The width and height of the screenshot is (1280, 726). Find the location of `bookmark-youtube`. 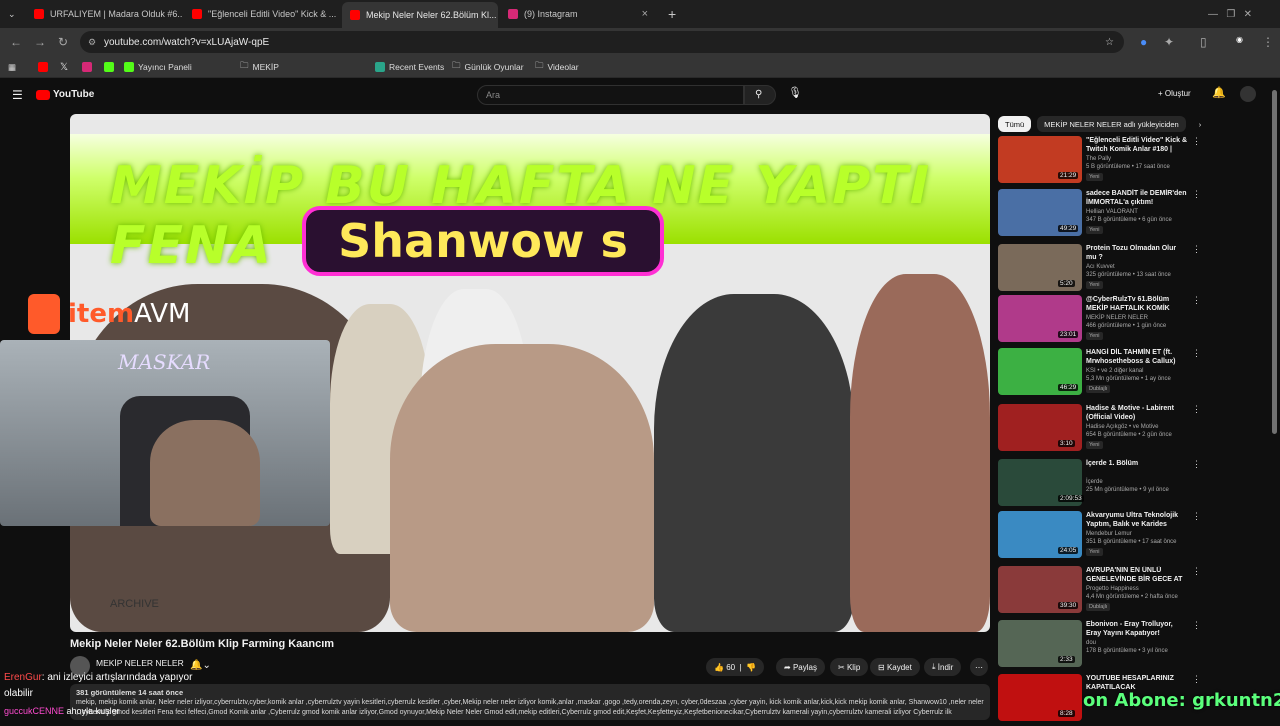

bookmark-youtube is located at coordinates (45, 67).